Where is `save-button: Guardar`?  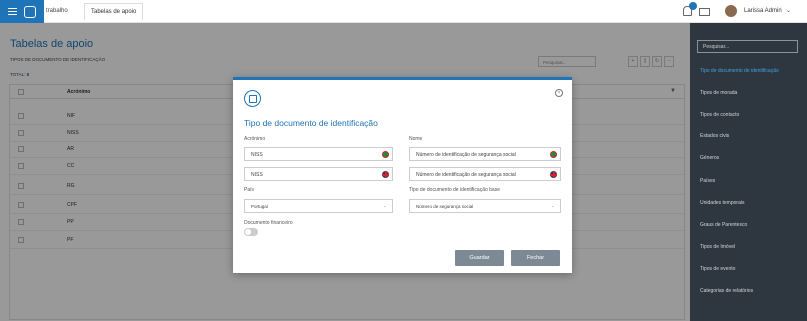 save-button: Guardar is located at coordinates (479, 258).